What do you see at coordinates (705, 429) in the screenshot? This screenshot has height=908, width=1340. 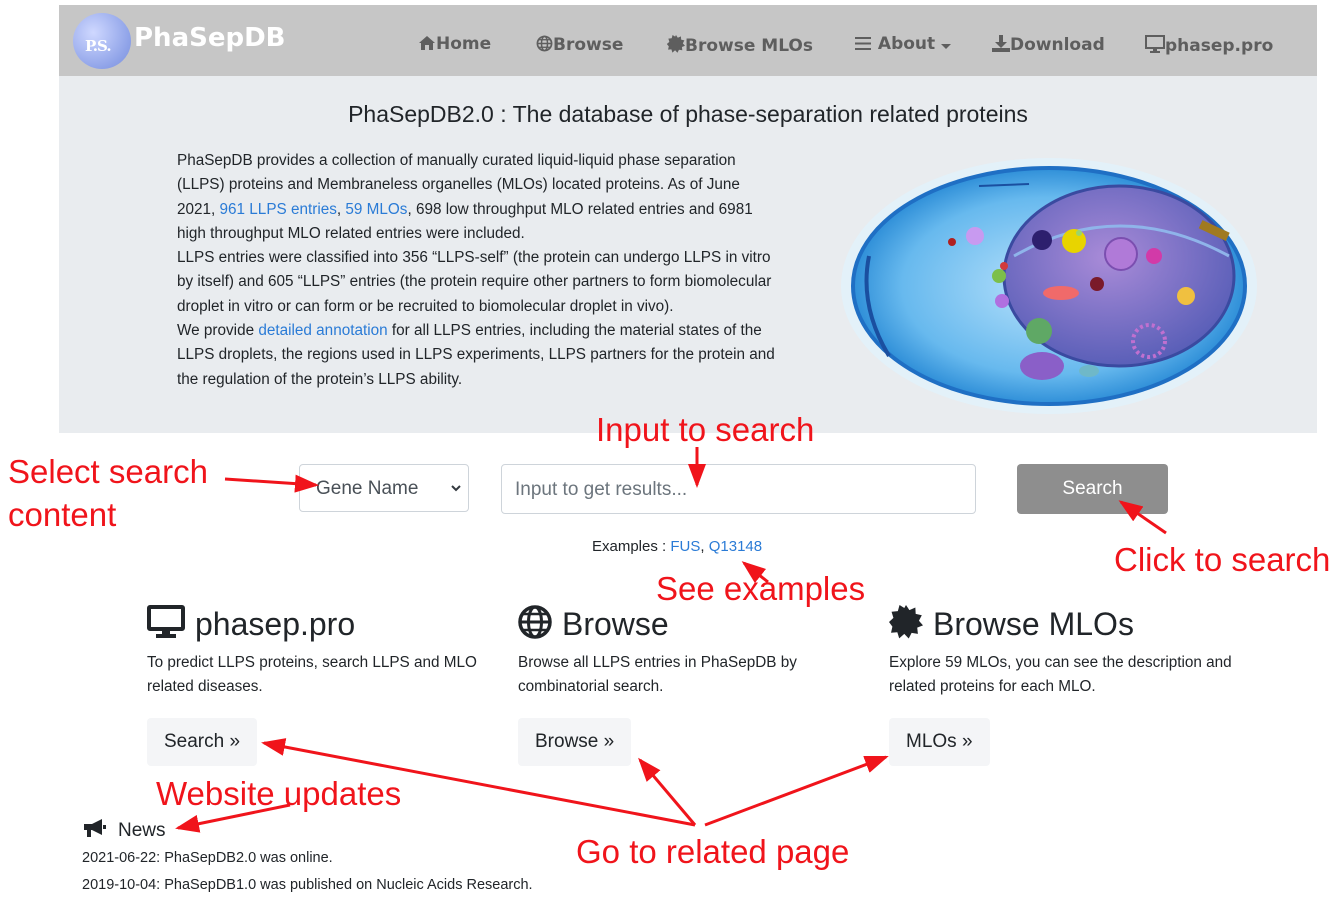 I see `annotation-input-to-search: Input to search` at bounding box center [705, 429].